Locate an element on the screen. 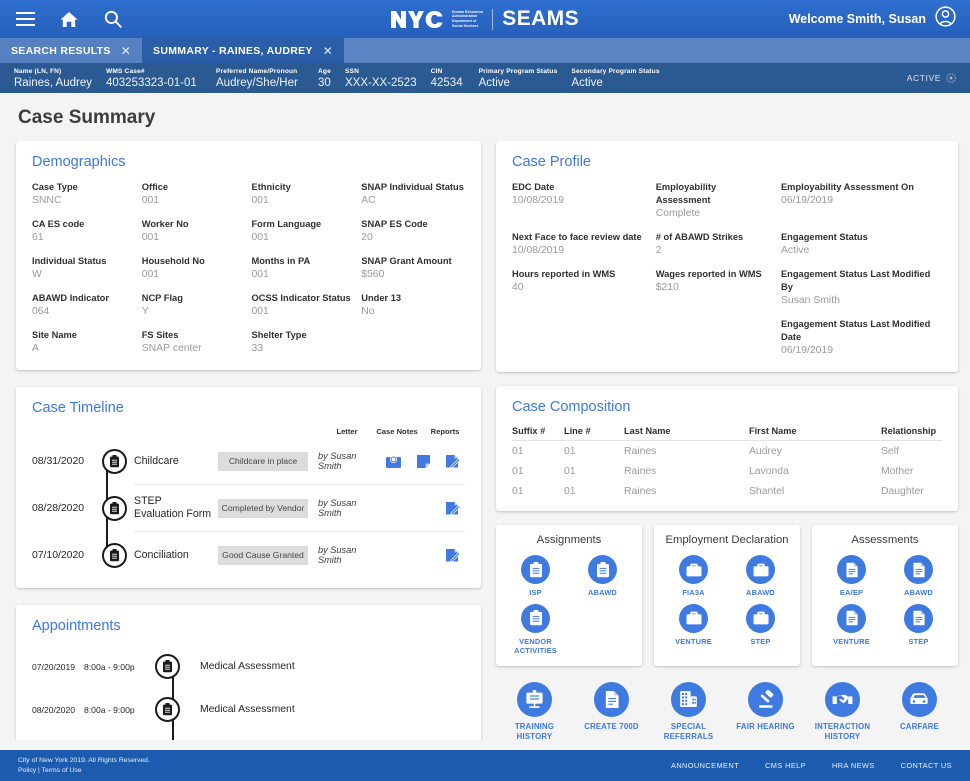 Image resolution: width=970 pixels, height=781 pixels. field-label: Wages reported in WMS is located at coordinates (708, 274).